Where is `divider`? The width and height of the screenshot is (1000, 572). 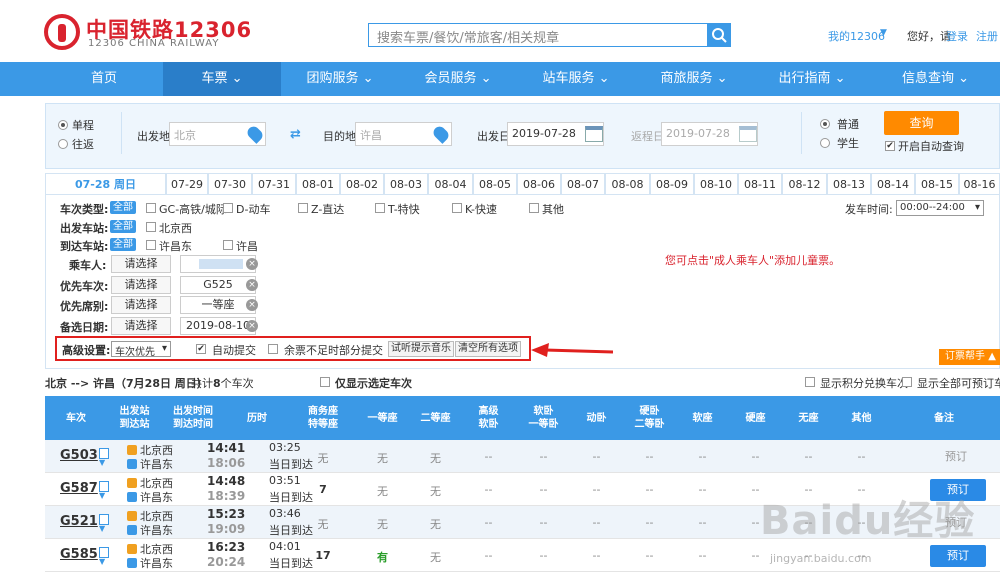
divider is located at coordinates (801, 133).